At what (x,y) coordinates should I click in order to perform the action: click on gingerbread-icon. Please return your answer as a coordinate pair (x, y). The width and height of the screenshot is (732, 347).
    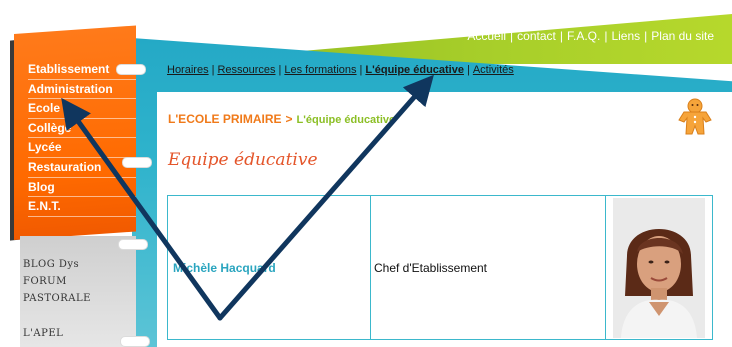
    Looking at the image, I should click on (695, 116).